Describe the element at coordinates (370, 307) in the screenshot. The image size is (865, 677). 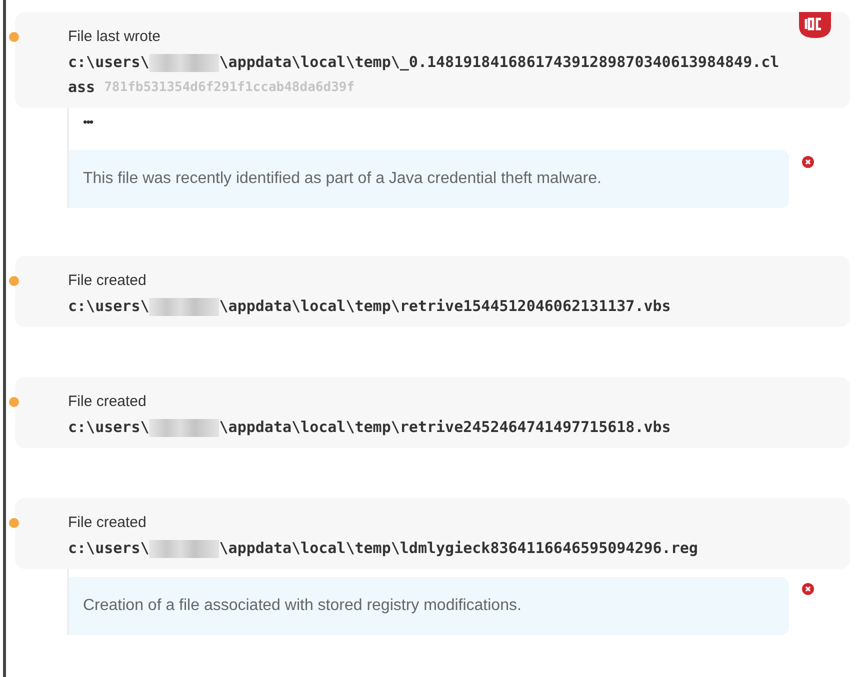
I see `file-path: c:\users\ \appdata\local\temp\retrive1544512046062131137.vbs` at that location.